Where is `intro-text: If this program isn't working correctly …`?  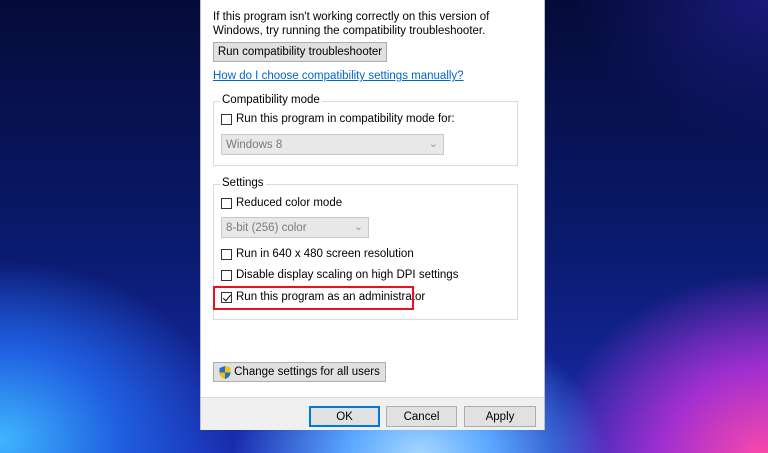
intro-text: If this program isn't working correctly … is located at coordinates (351, 24).